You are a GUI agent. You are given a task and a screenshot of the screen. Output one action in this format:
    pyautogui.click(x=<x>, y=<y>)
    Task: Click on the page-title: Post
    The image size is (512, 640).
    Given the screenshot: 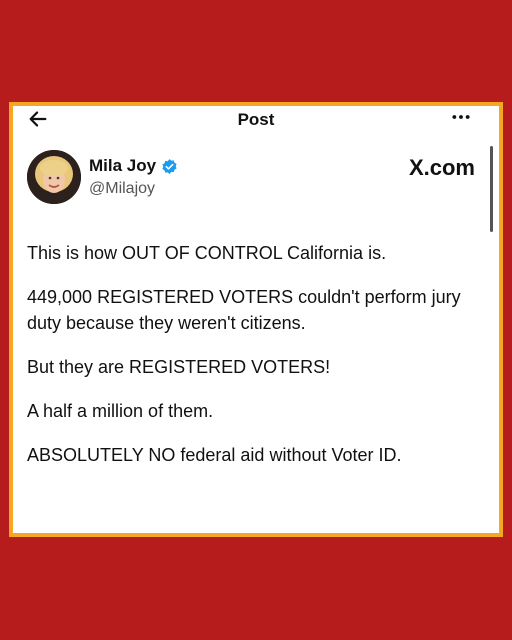 What is the action you would take?
    pyautogui.click(x=256, y=119)
    